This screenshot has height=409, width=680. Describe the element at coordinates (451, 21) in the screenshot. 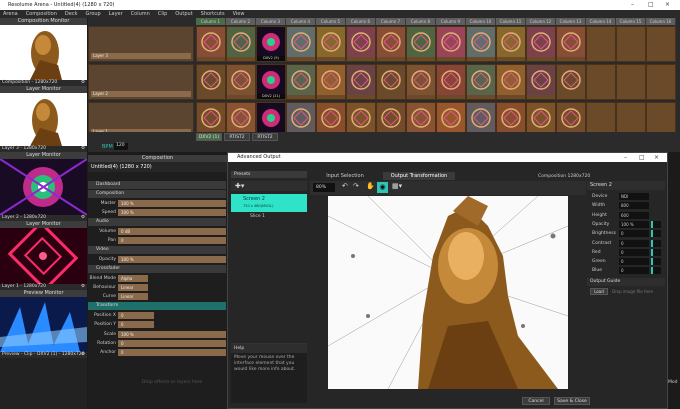

I see `column-header: Column 9` at that location.